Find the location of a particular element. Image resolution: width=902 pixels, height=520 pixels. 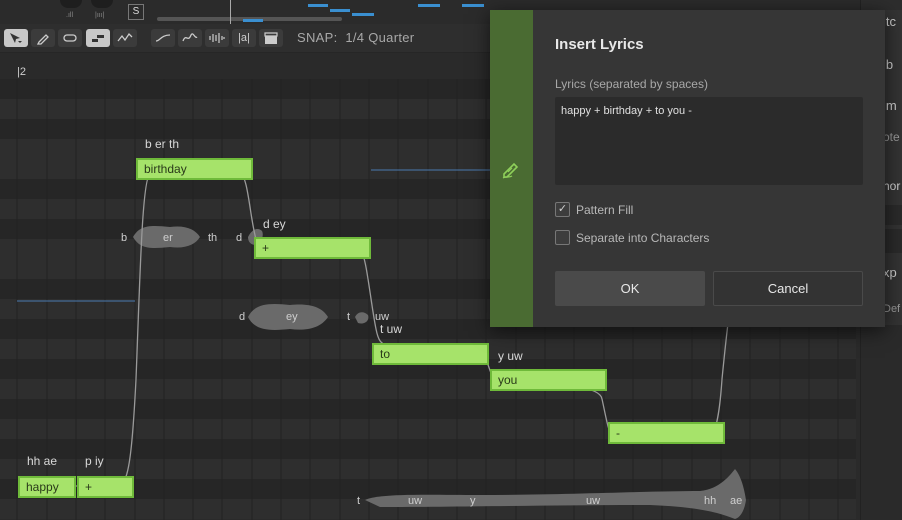

vibrato-icon is located at coordinates (190, 38).